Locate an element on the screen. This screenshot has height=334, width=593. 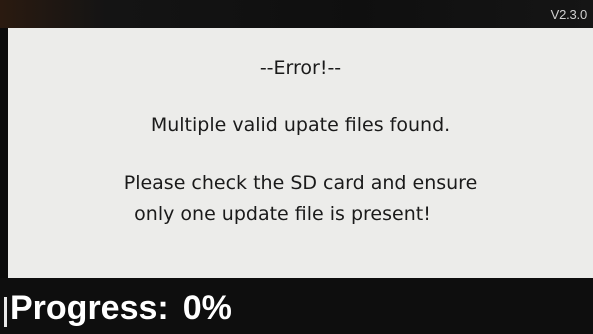
instruction-line-1: Please check the SD card and ensure is located at coordinates (300, 183).